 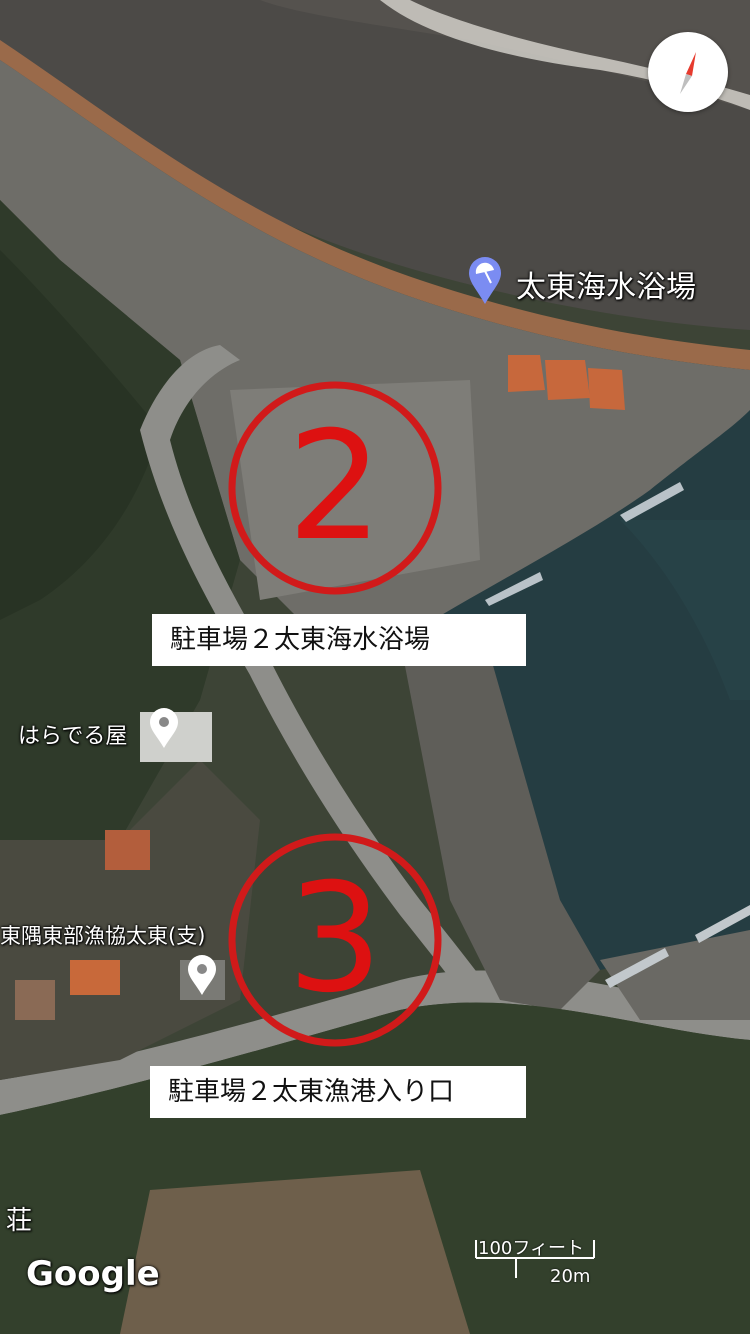 I want to click on annotation-caption-2: 駐車場２太東海水浴場, so click(x=339, y=640).